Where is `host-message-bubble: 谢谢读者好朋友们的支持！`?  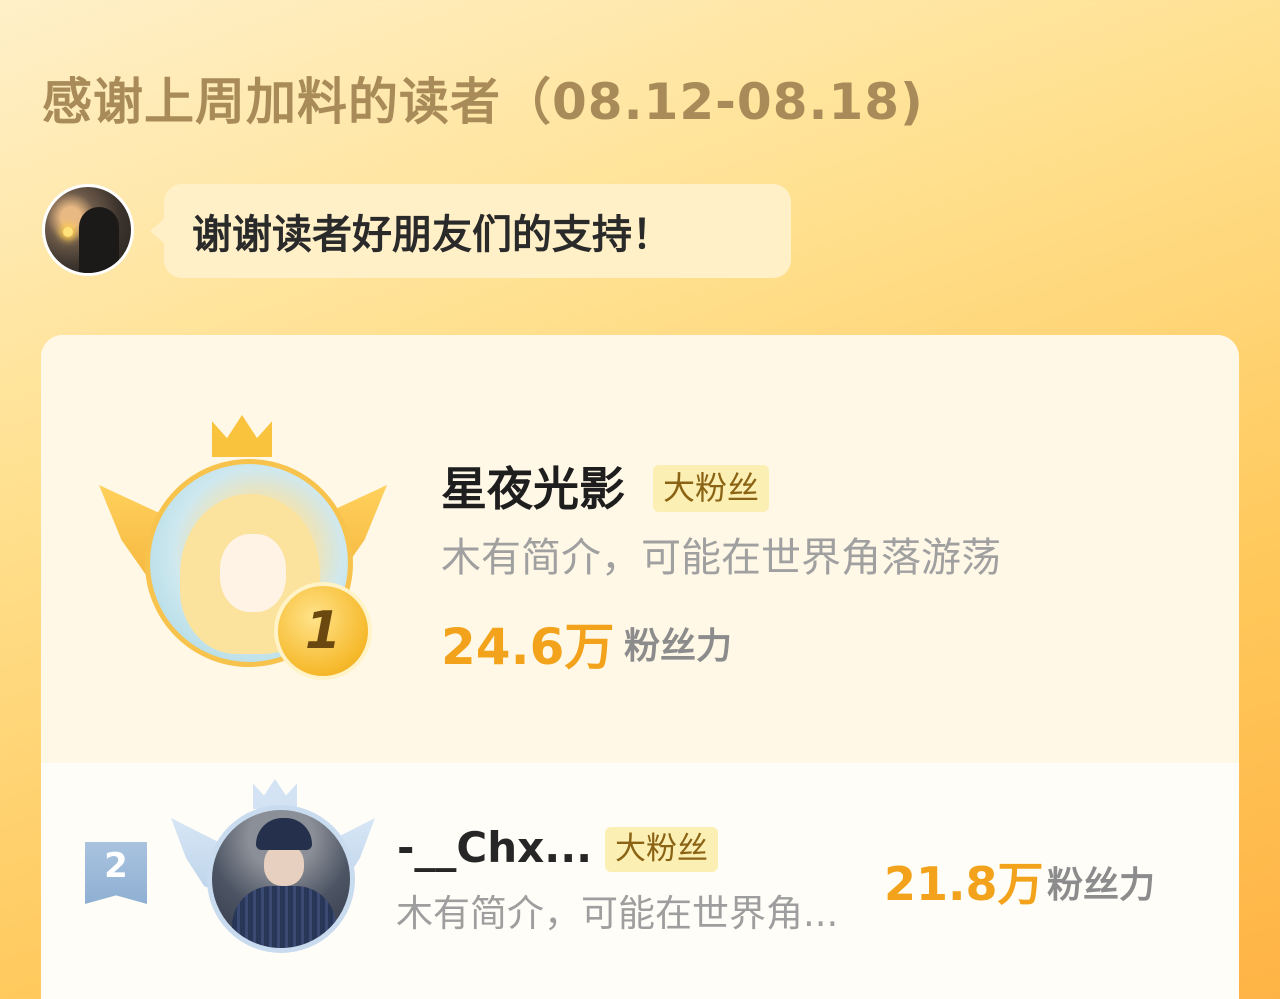
host-message-bubble: 谢谢读者好朋友们的支持！ is located at coordinates (470, 231).